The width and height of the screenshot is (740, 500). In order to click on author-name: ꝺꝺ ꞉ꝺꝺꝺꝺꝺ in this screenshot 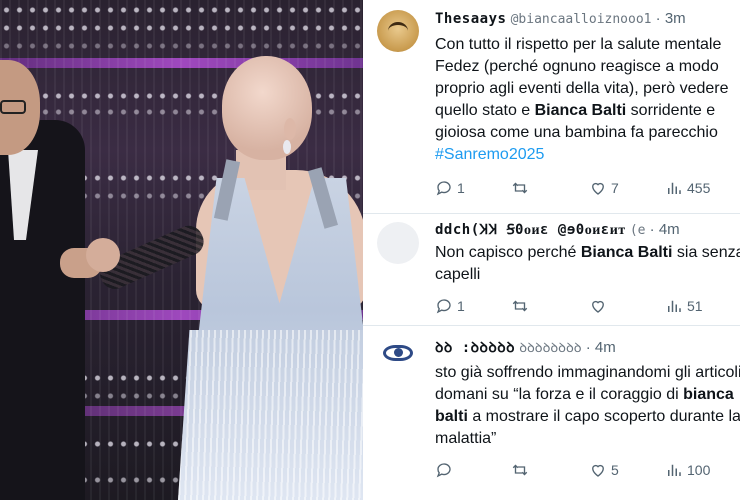, I will do `click(475, 348)`.